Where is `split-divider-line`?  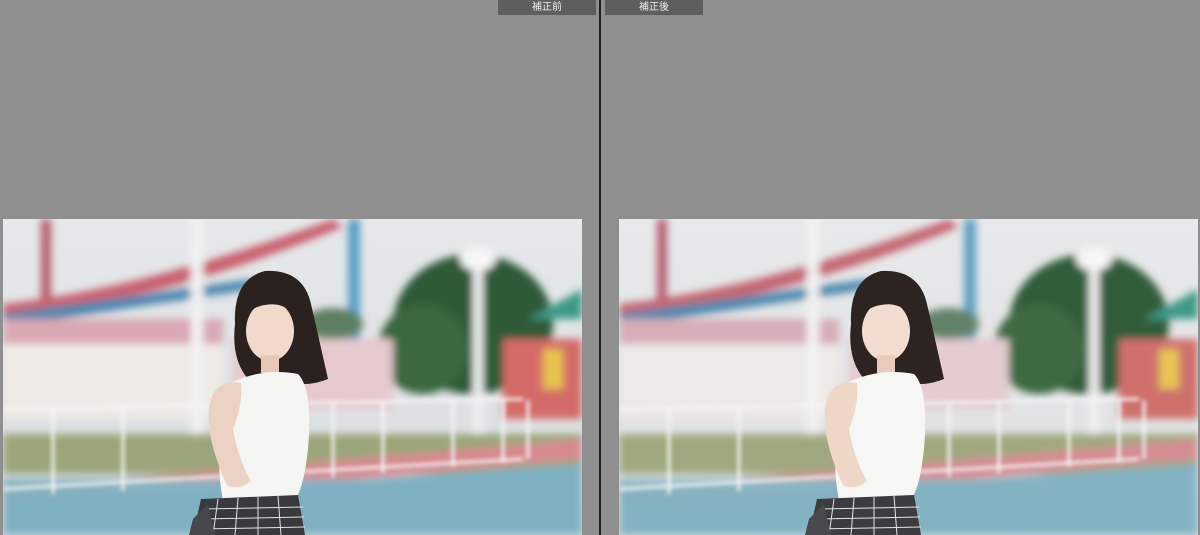
split-divider-line is located at coordinates (600, 267).